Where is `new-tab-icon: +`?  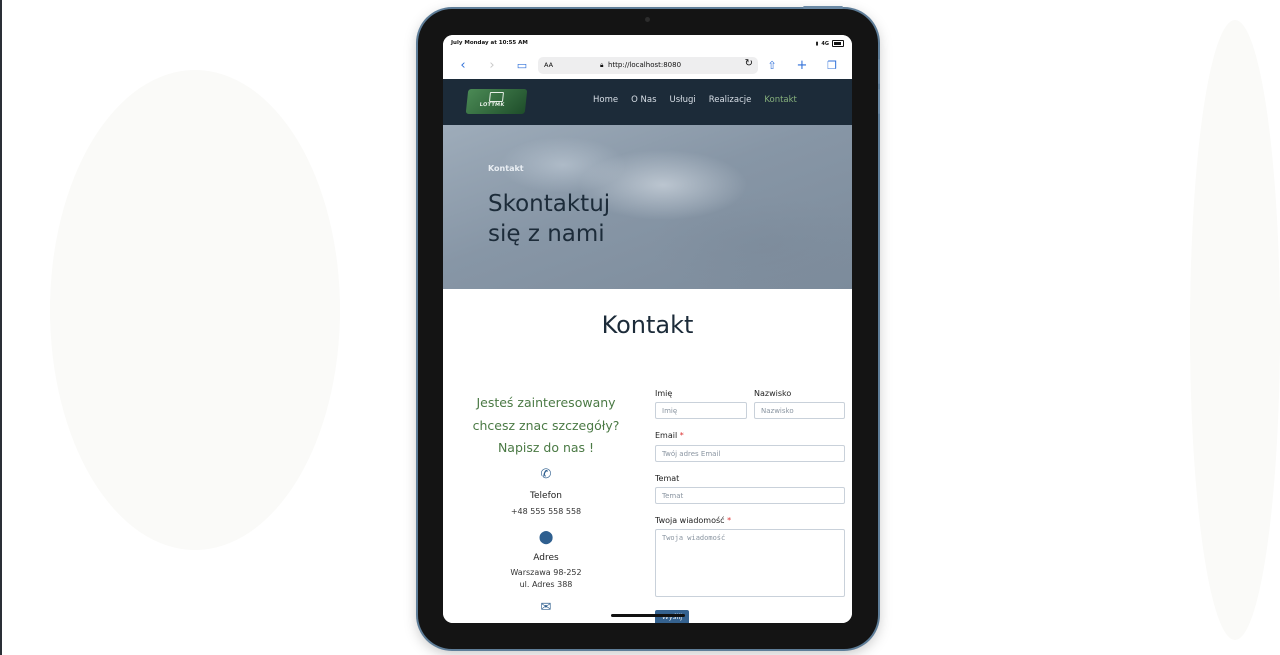 new-tab-icon: + is located at coordinates (802, 66).